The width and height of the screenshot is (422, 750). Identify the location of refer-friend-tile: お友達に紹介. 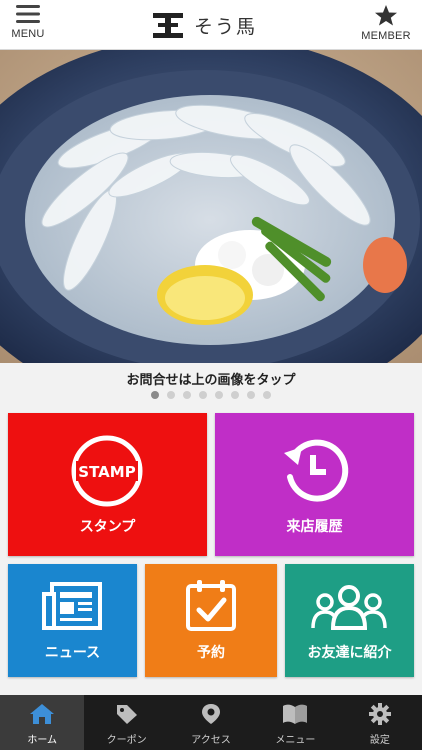
(349, 620).